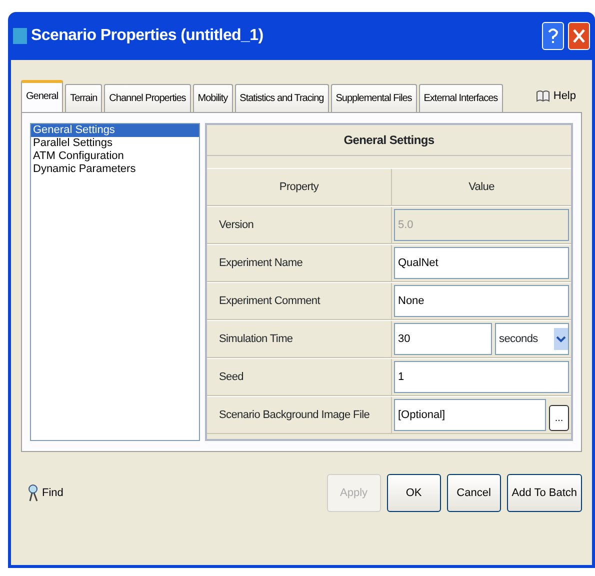  I want to click on sidebar-item: Dynamic Parameters, so click(115, 169).